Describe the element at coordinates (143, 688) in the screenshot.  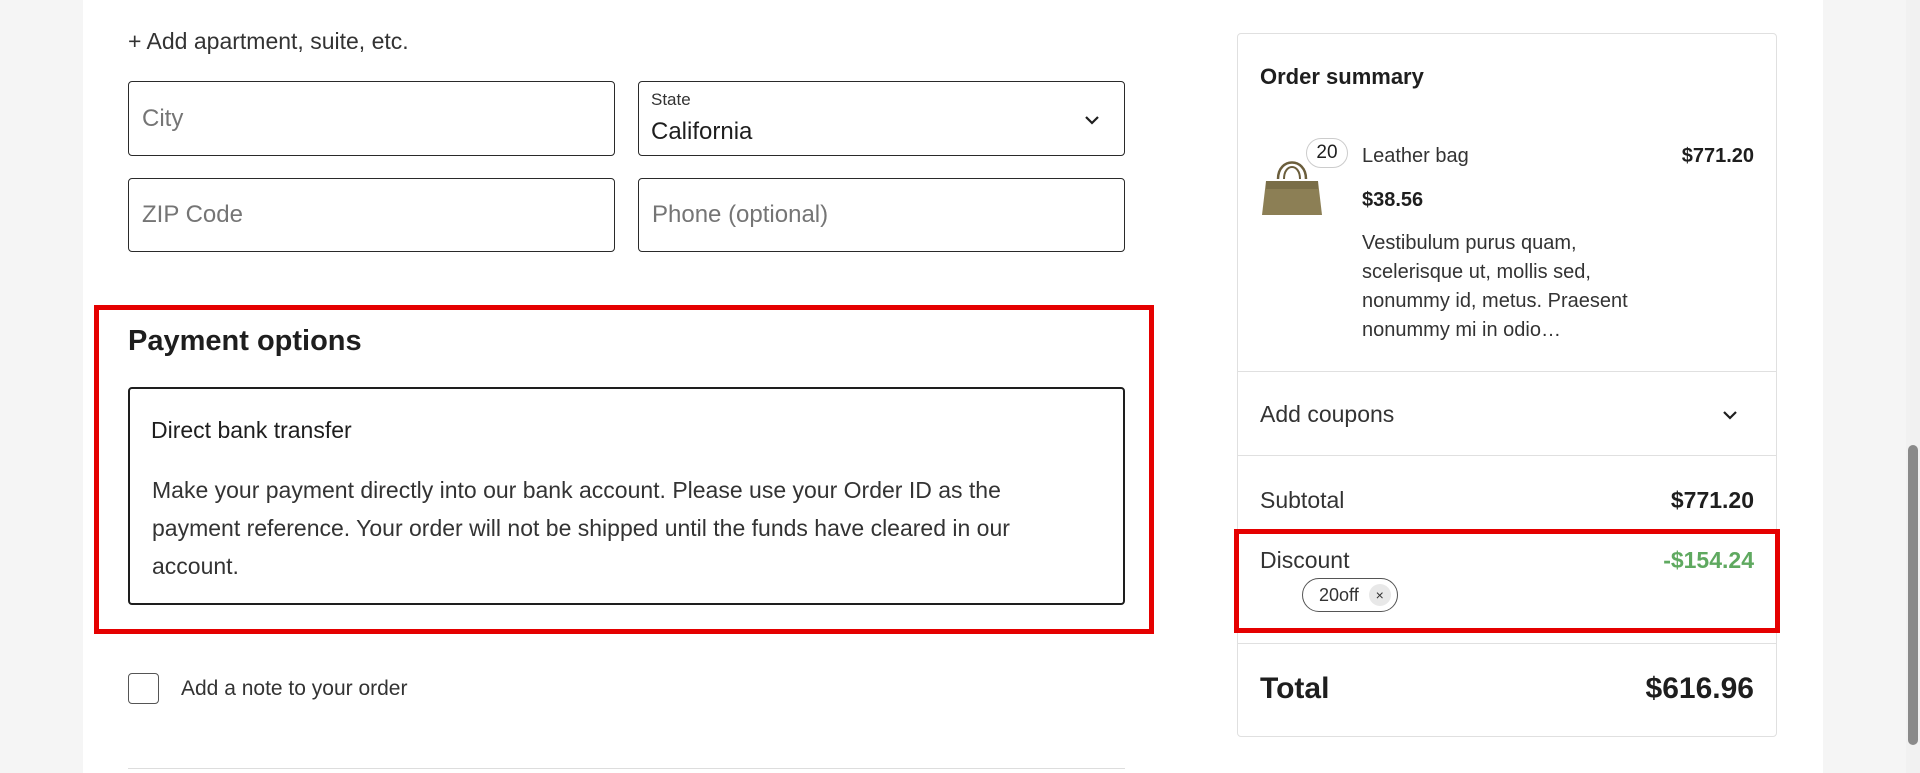
I see `order-note-checkbox` at that location.